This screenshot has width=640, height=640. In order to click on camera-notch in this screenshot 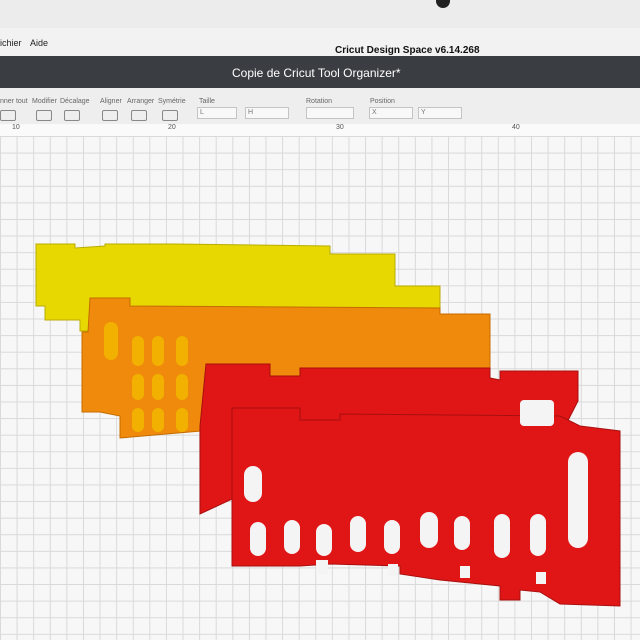, I will do `click(443, 4)`.